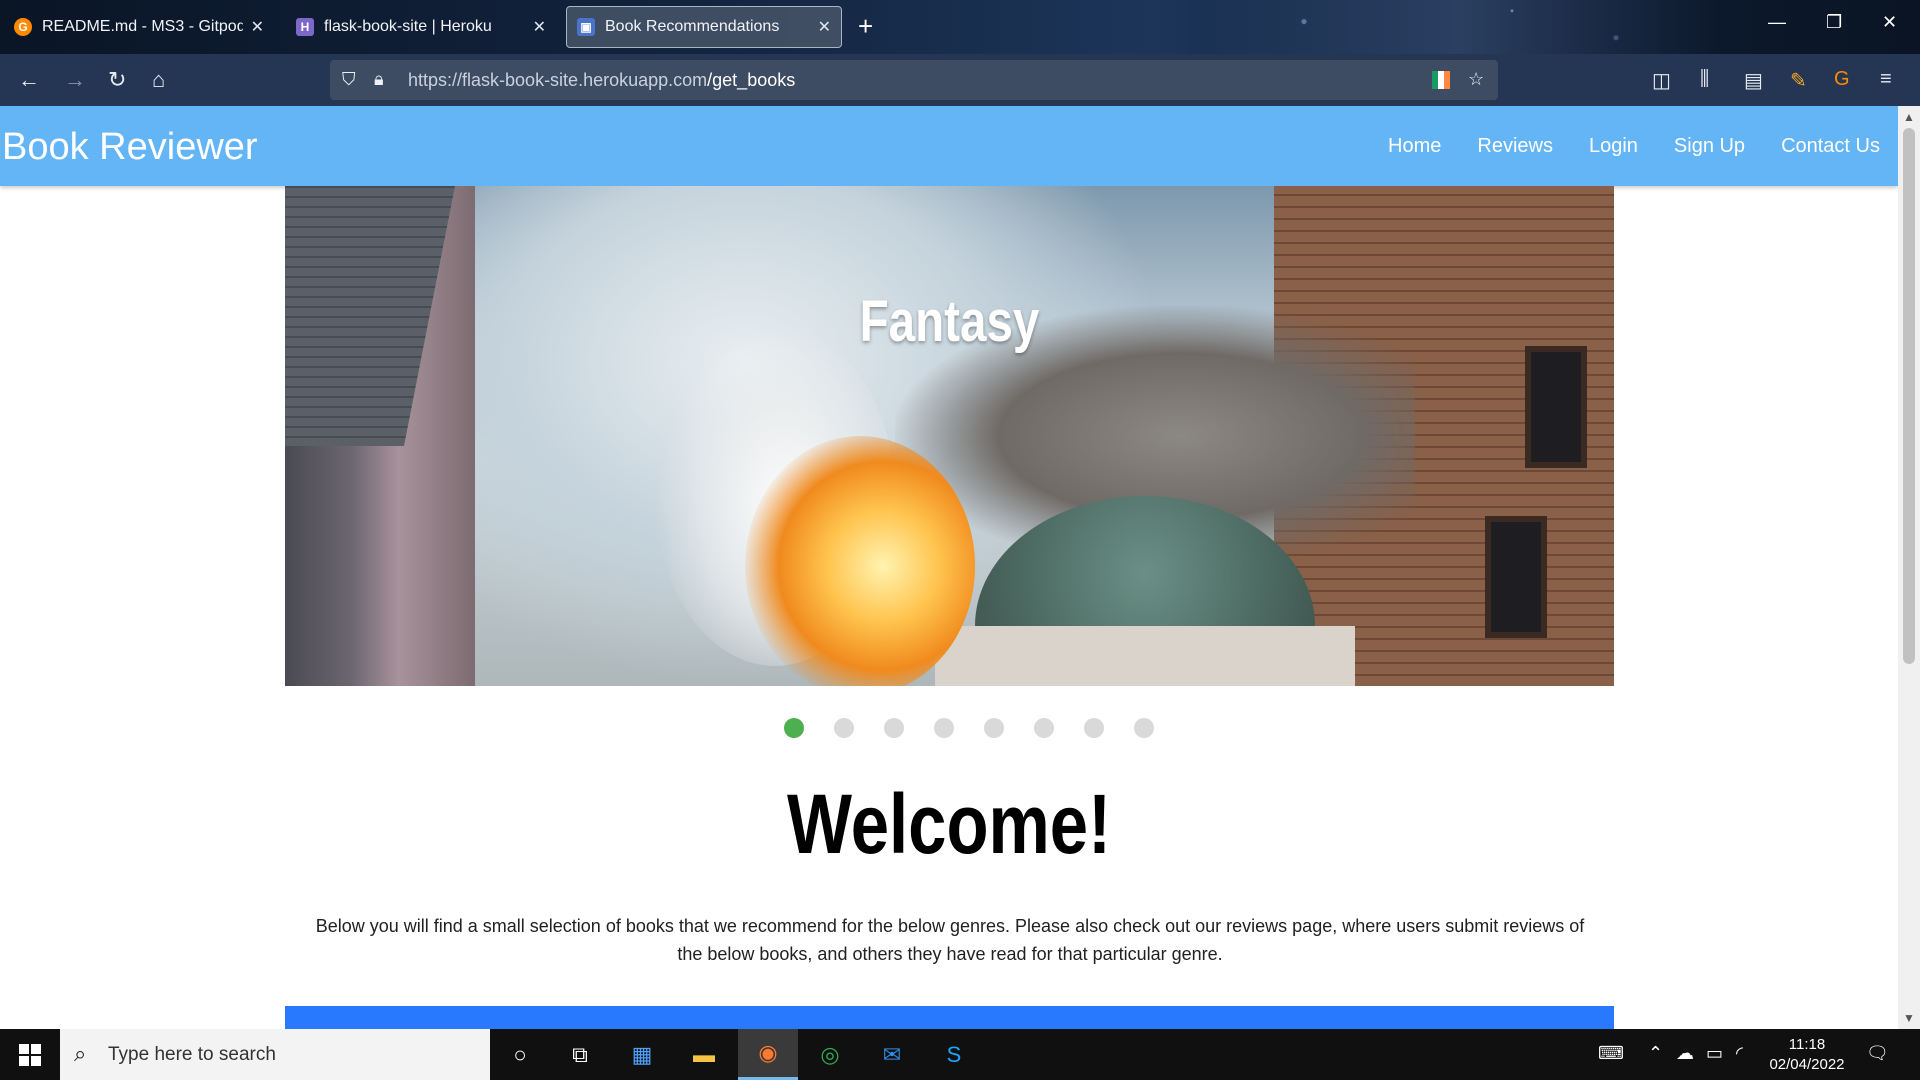 Image resolution: width=1920 pixels, height=1080 pixels. What do you see at coordinates (954, 1054) in the screenshot?
I see `skype-icon: S` at bounding box center [954, 1054].